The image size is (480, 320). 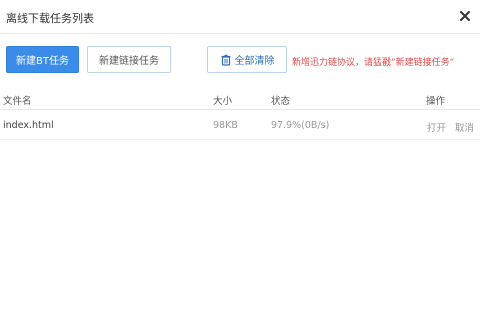 I want to click on clear-all-button: 全部清除, so click(x=247, y=59).